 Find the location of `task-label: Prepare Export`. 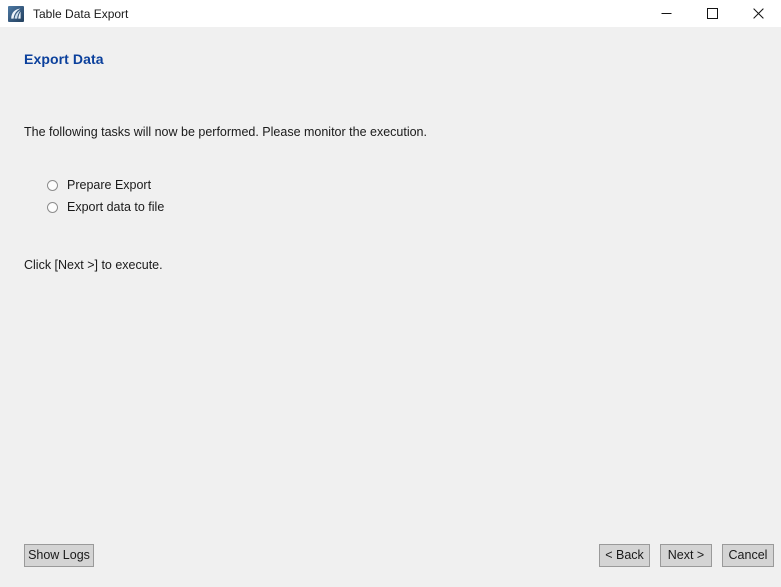

task-label: Prepare Export is located at coordinates (109, 185).